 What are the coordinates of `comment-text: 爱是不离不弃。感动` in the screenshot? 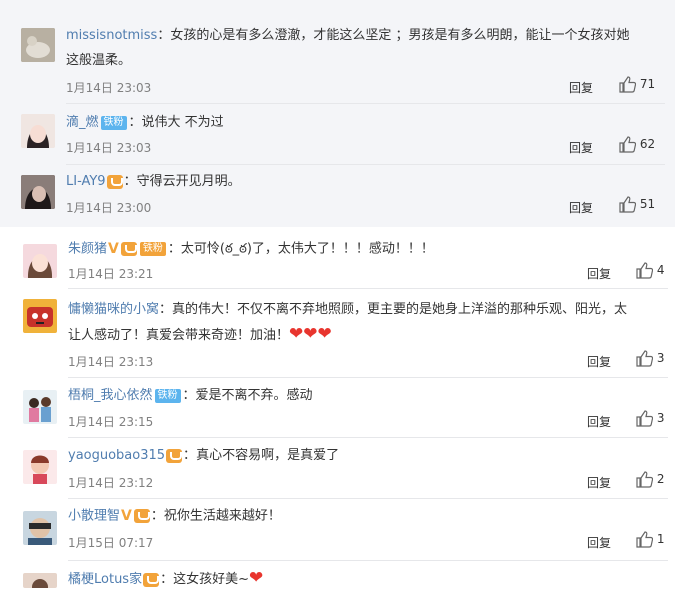 It's located at (254, 395).